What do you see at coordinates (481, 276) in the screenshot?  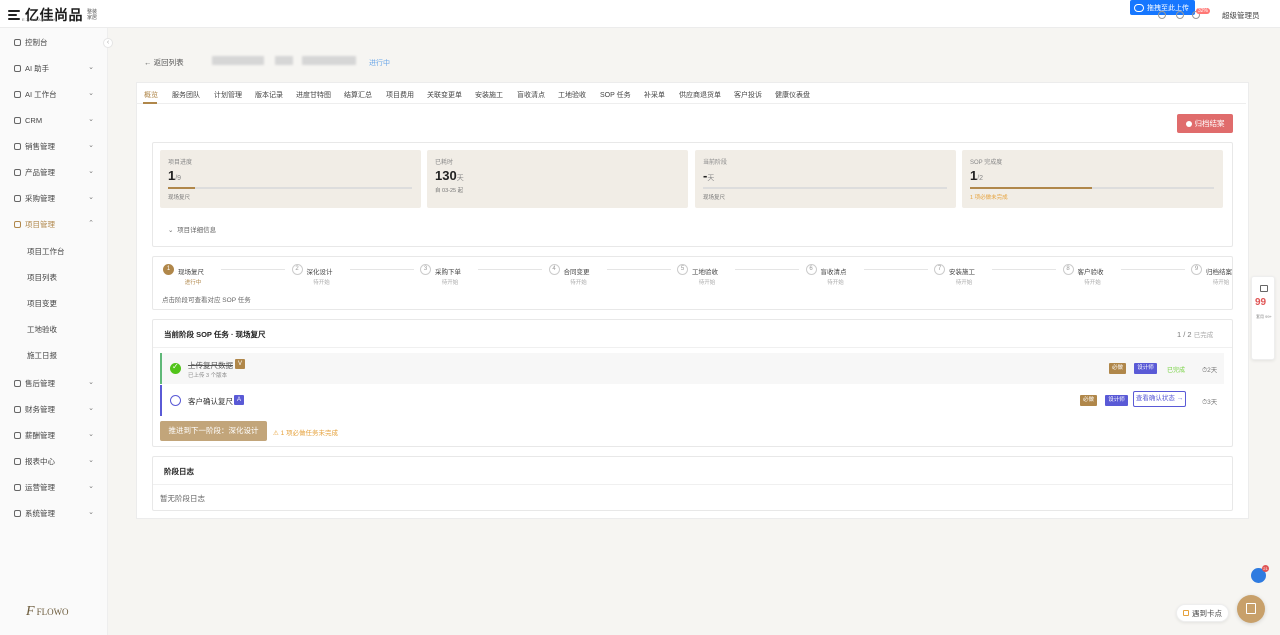 I see `stage-step: 3 采购下单 待开始` at bounding box center [481, 276].